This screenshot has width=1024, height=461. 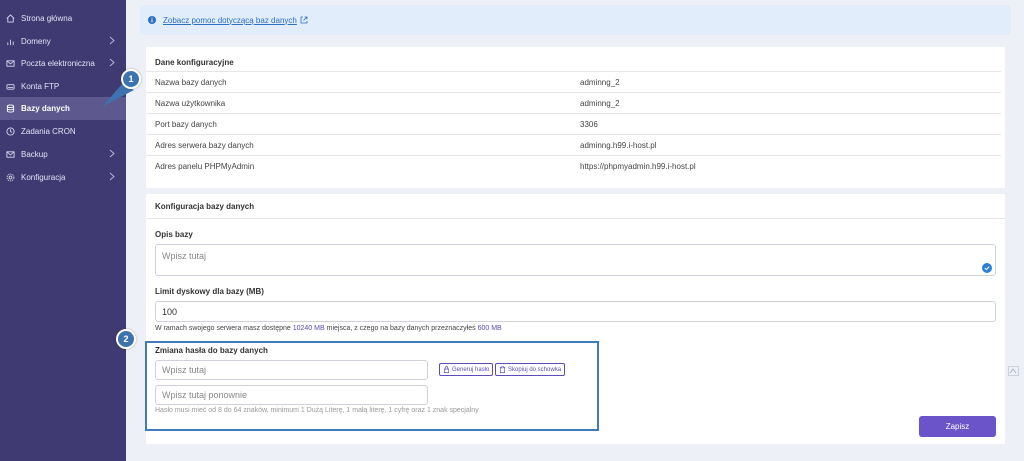 What do you see at coordinates (10, 86) in the screenshot?
I see `drive-icon` at bounding box center [10, 86].